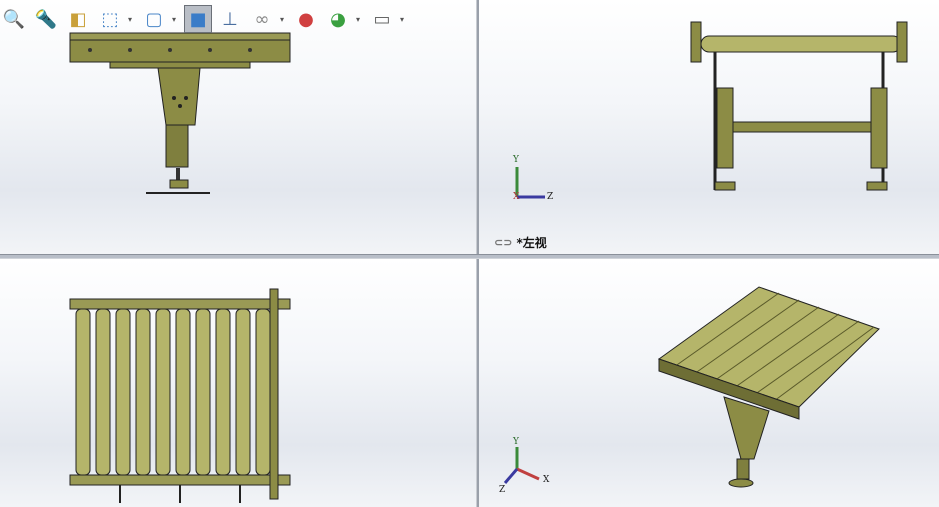 This screenshot has width=939, height=507. I want to click on viewport-splitter-horizontal, so click(469, 256).